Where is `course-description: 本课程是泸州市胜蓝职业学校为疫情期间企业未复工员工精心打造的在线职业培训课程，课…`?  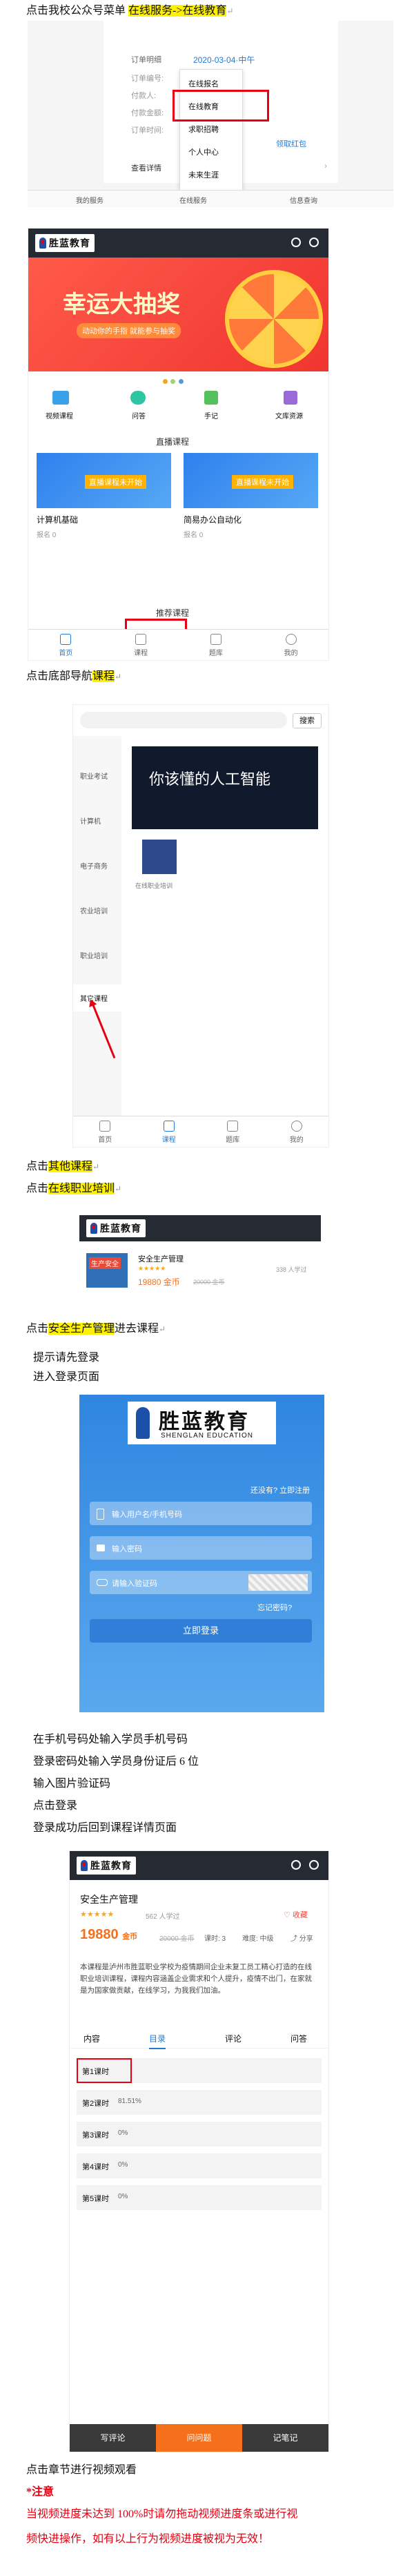
course-description: 本课程是泸州市胜蓝职业学校为疫情期间企业未复工员工精心打造的在线职业培训课程，课… is located at coordinates (196, 1979).